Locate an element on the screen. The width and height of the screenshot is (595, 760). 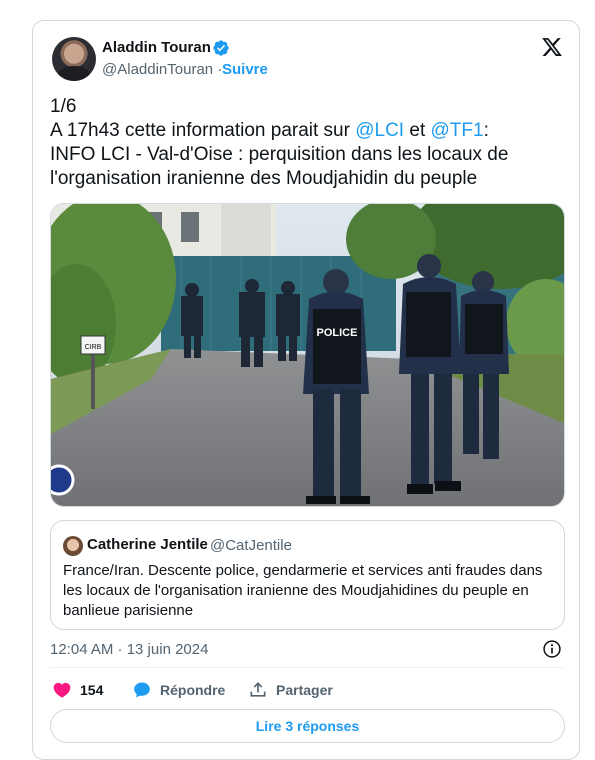
author-name: Aladdin Touran is located at coordinates (156, 47).